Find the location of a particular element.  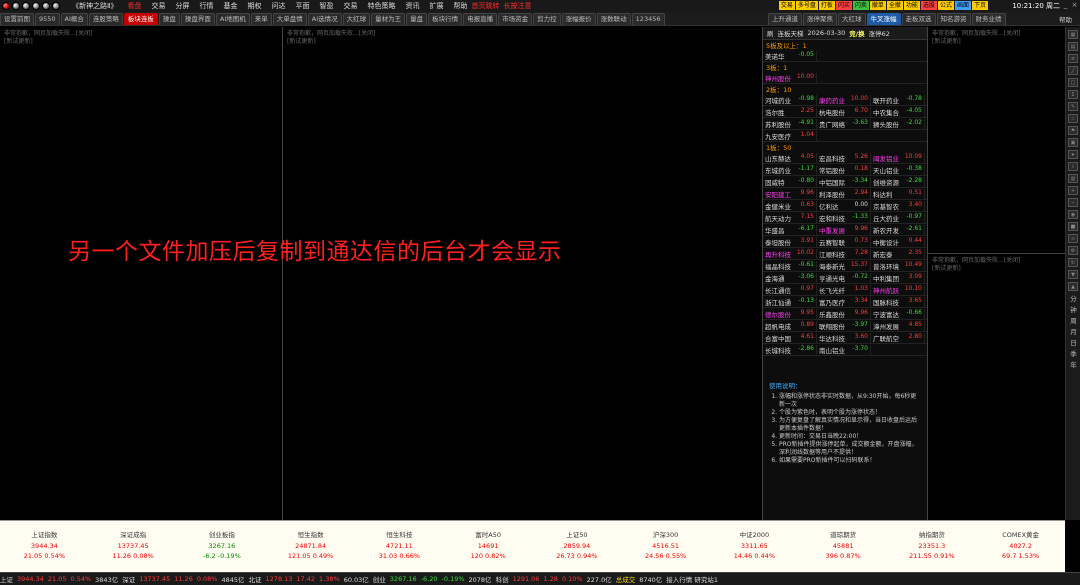

stock-cell: 神州股份 10.00 is located at coordinates (790, 77).